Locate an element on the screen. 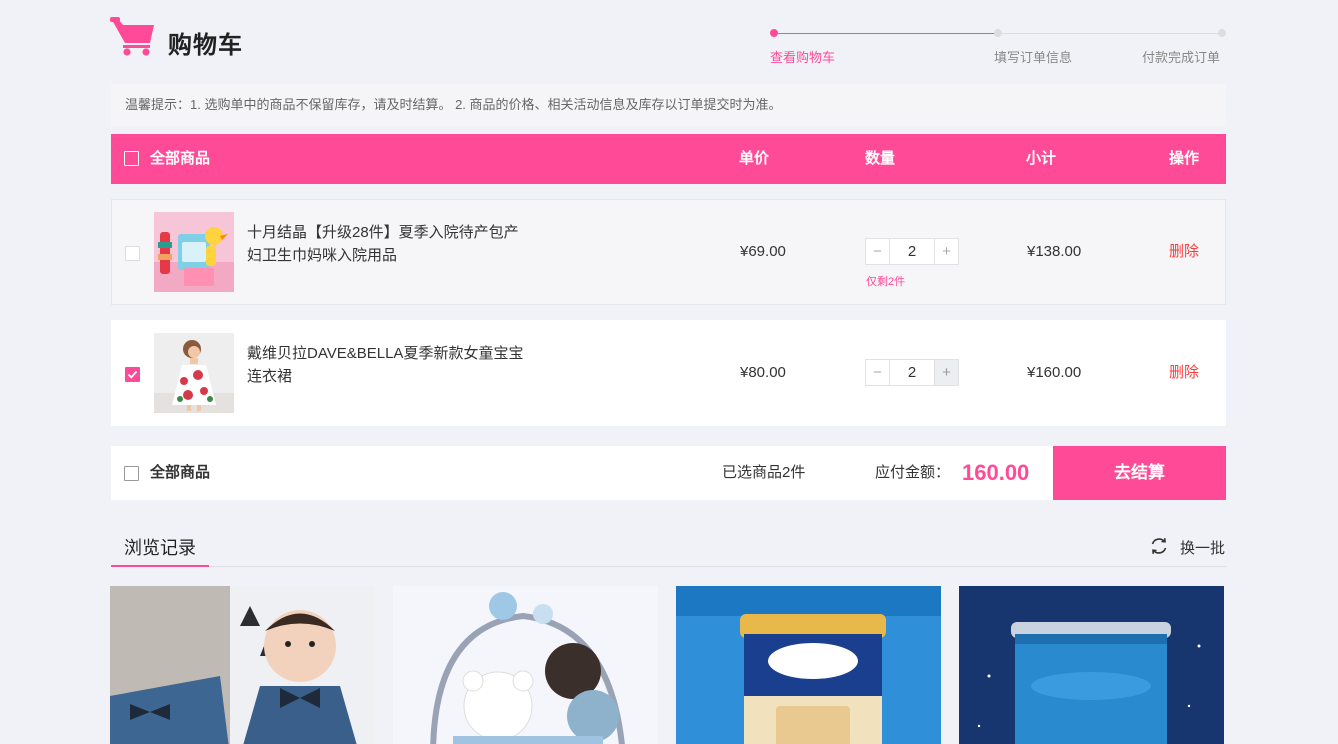  select-all-checkbox-footer is located at coordinates (131, 473).